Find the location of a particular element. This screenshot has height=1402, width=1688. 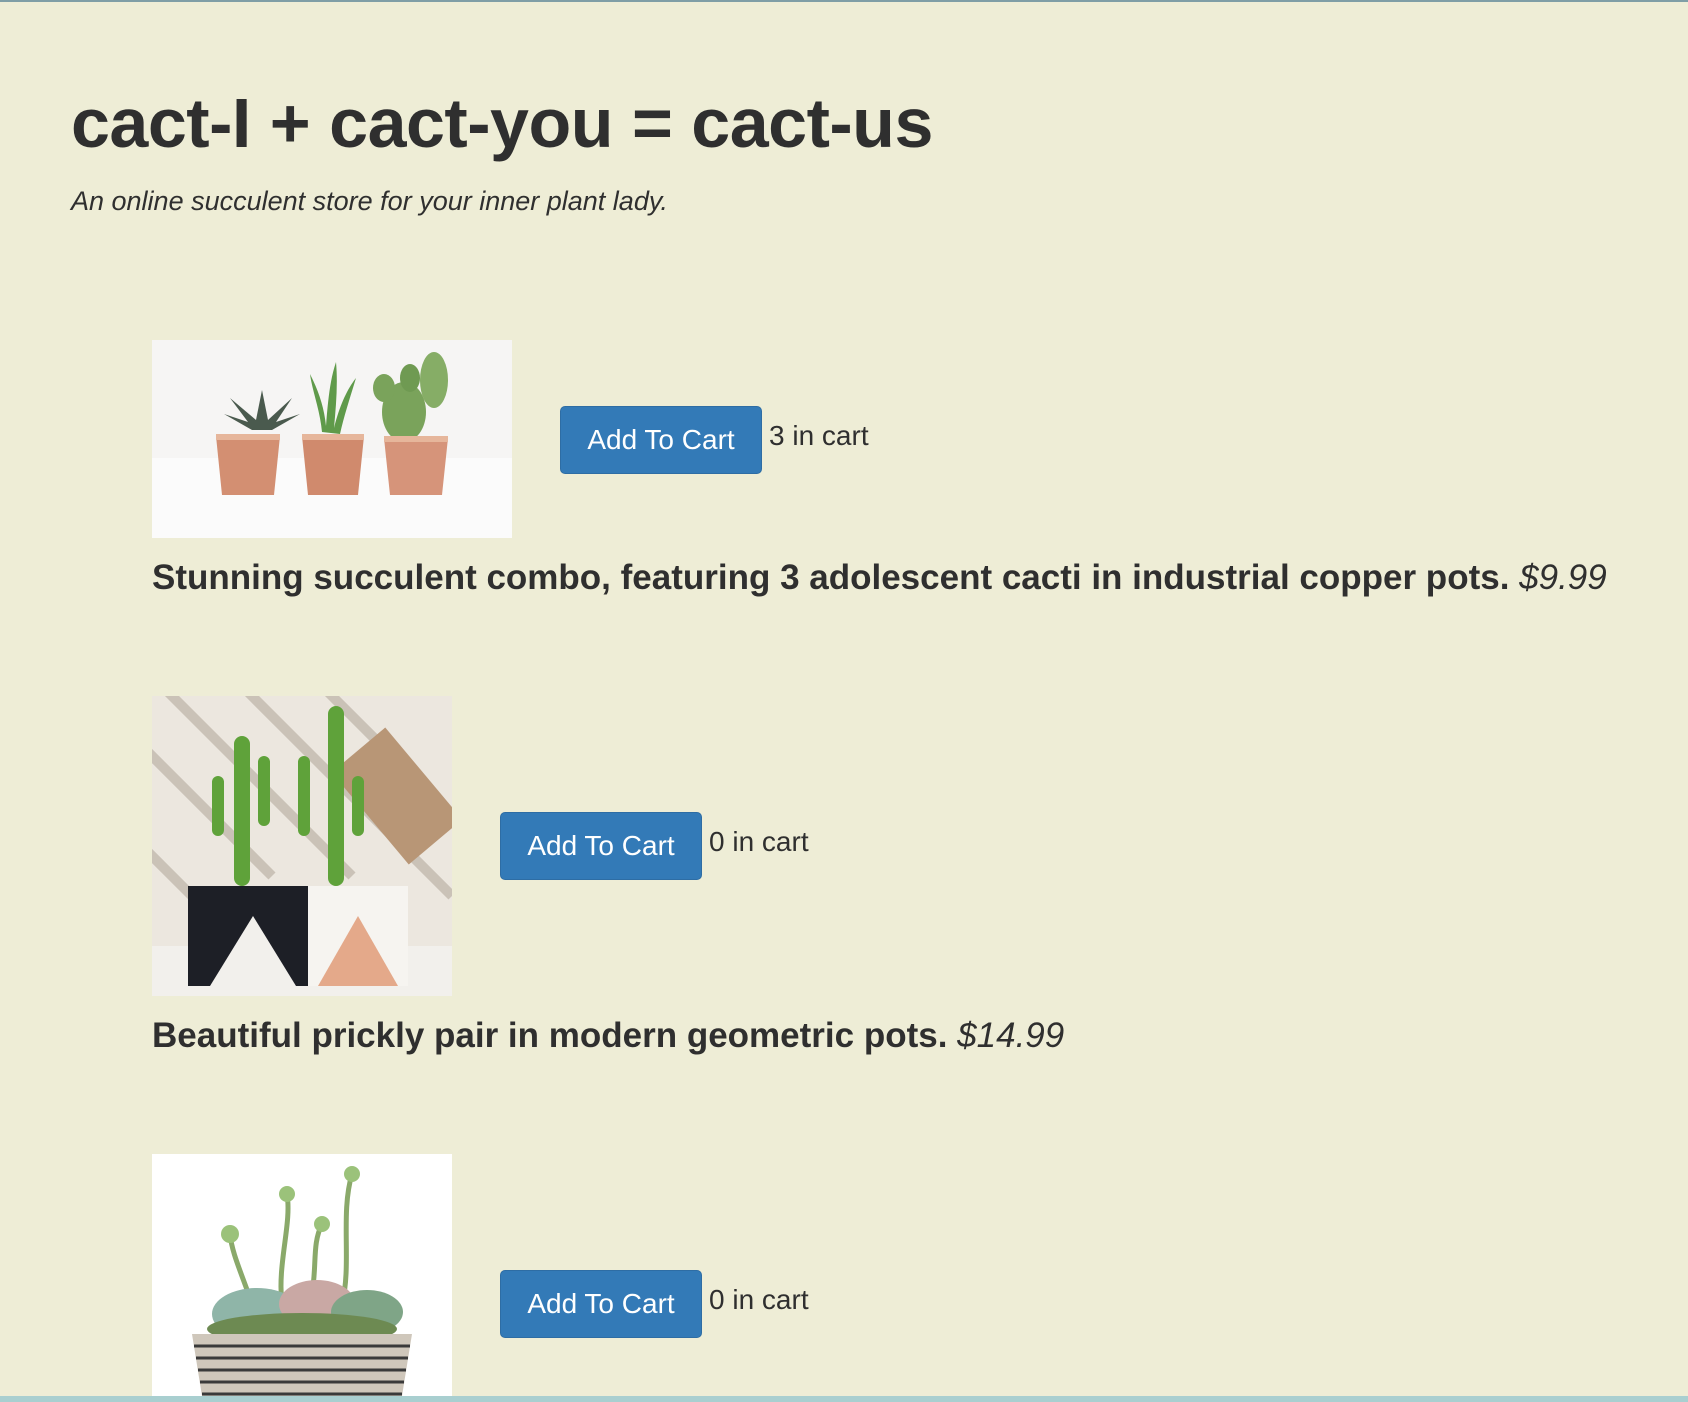

product-price: $14.99 is located at coordinates (1011, 1035).